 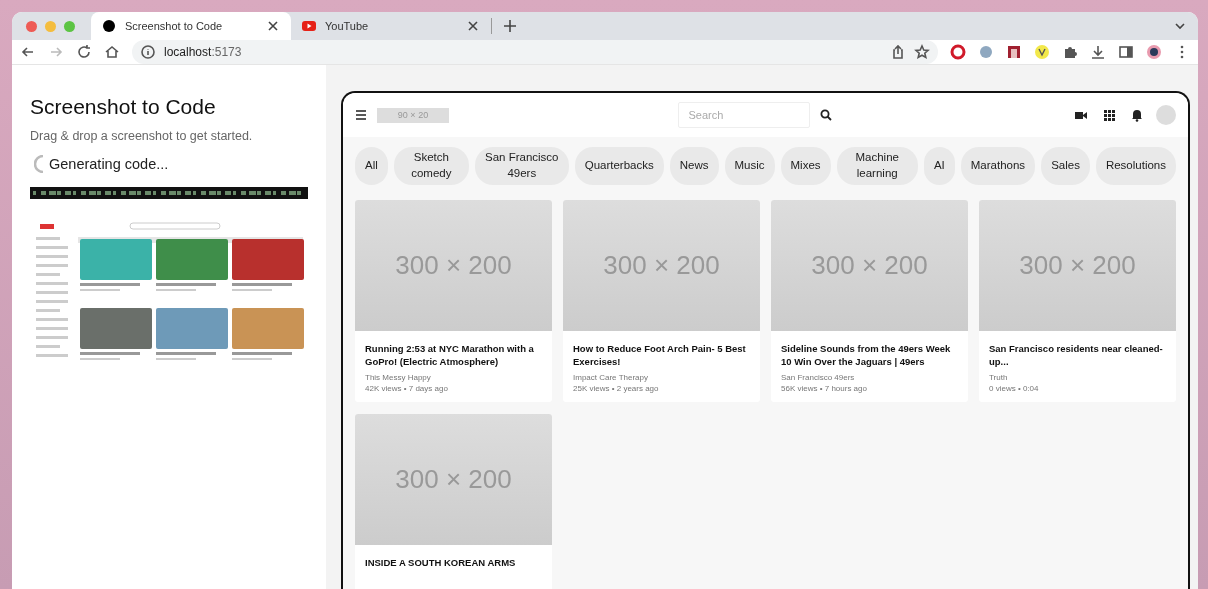 What do you see at coordinates (805, 166) in the screenshot?
I see `filter-chip: Mixes` at bounding box center [805, 166].